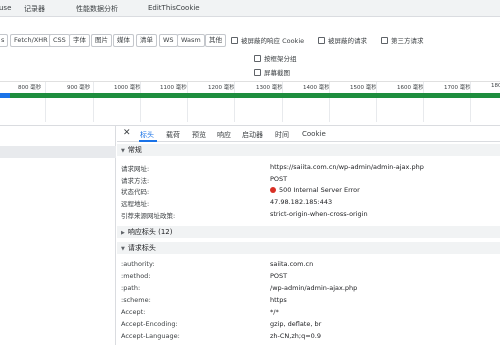 The width and height of the screenshot is (500, 345). What do you see at coordinates (407, 41) in the screenshot?
I see `checkbox-label: 第三方请求` at bounding box center [407, 41].